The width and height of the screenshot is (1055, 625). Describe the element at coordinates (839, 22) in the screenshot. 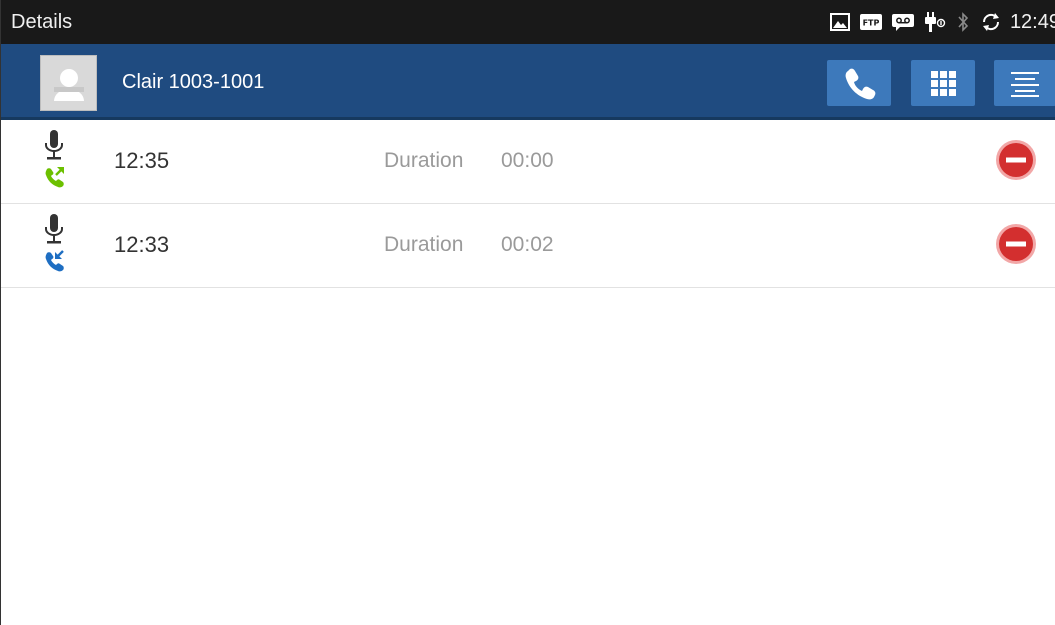

I see `image-icon` at that location.